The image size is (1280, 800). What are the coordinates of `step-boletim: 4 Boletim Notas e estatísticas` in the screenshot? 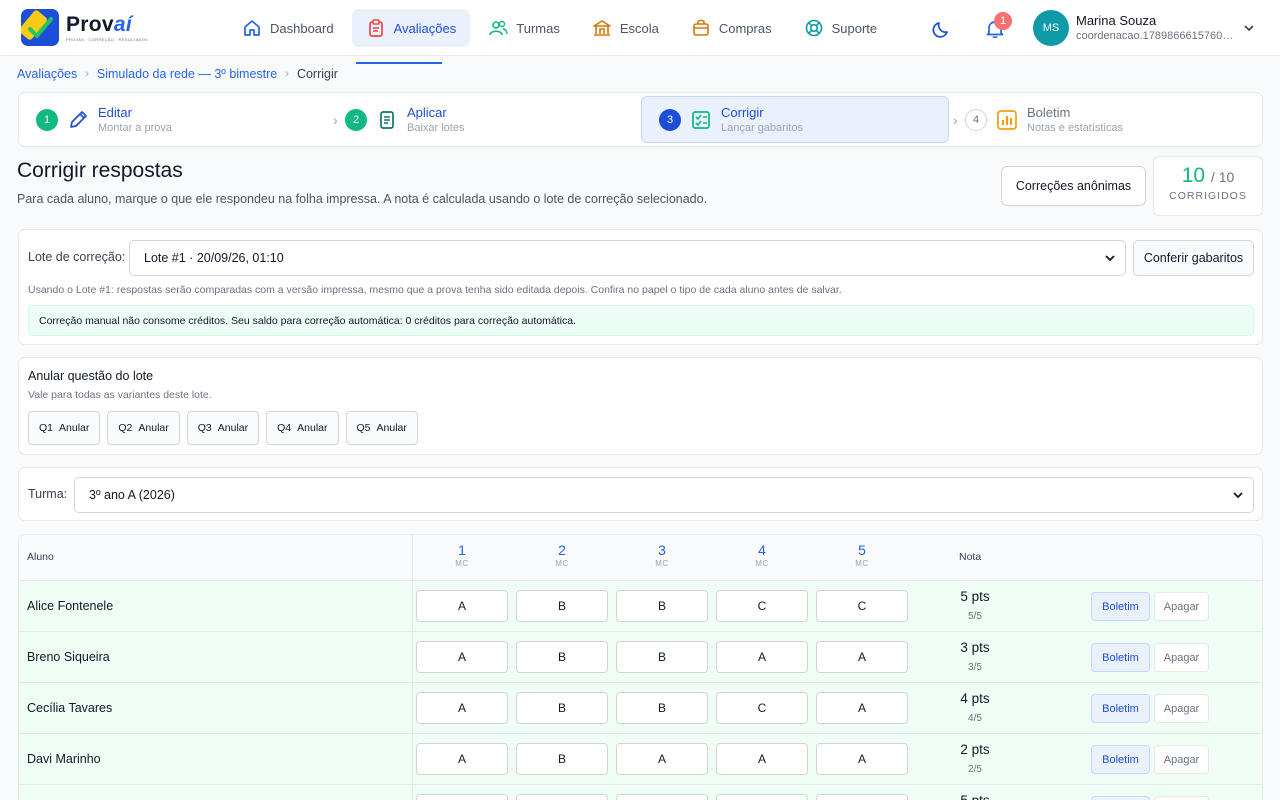 It's located at (1105, 119).